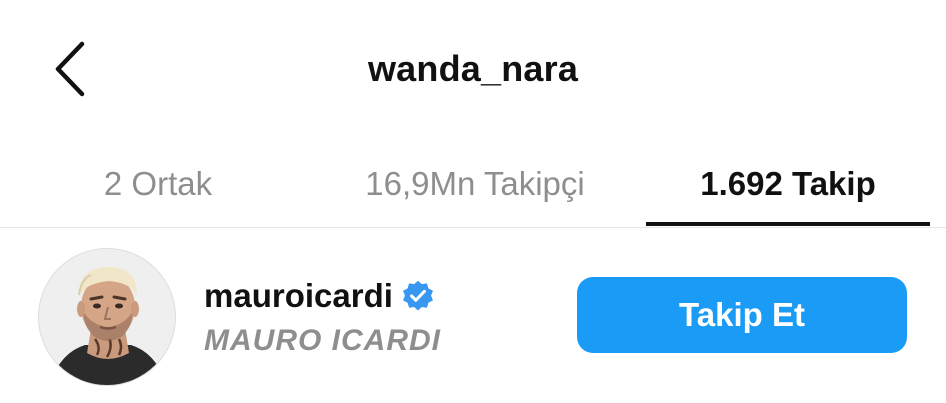 Image resolution: width=946 pixels, height=403 pixels. Describe the element at coordinates (322, 340) in the screenshot. I see `full-name: MAURO ICARDI` at that location.